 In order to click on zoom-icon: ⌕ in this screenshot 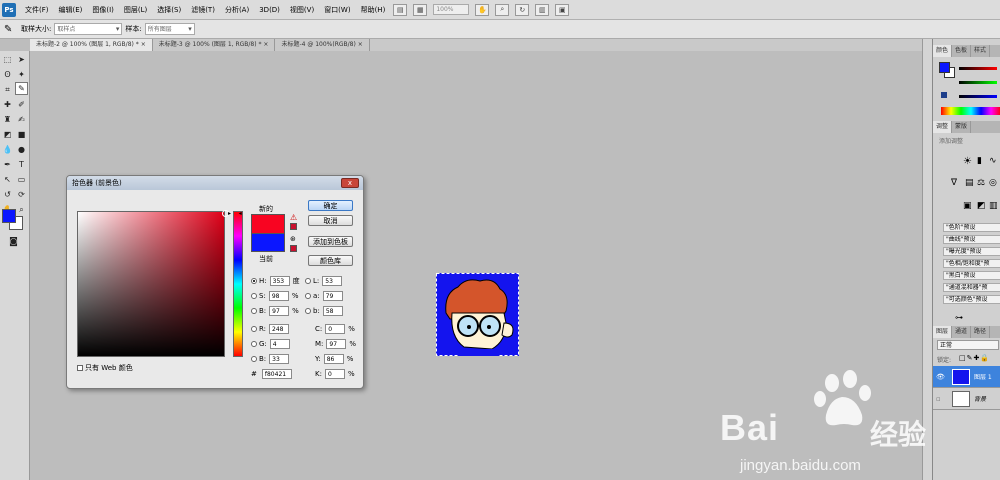, I will do `click(502, 9)`.